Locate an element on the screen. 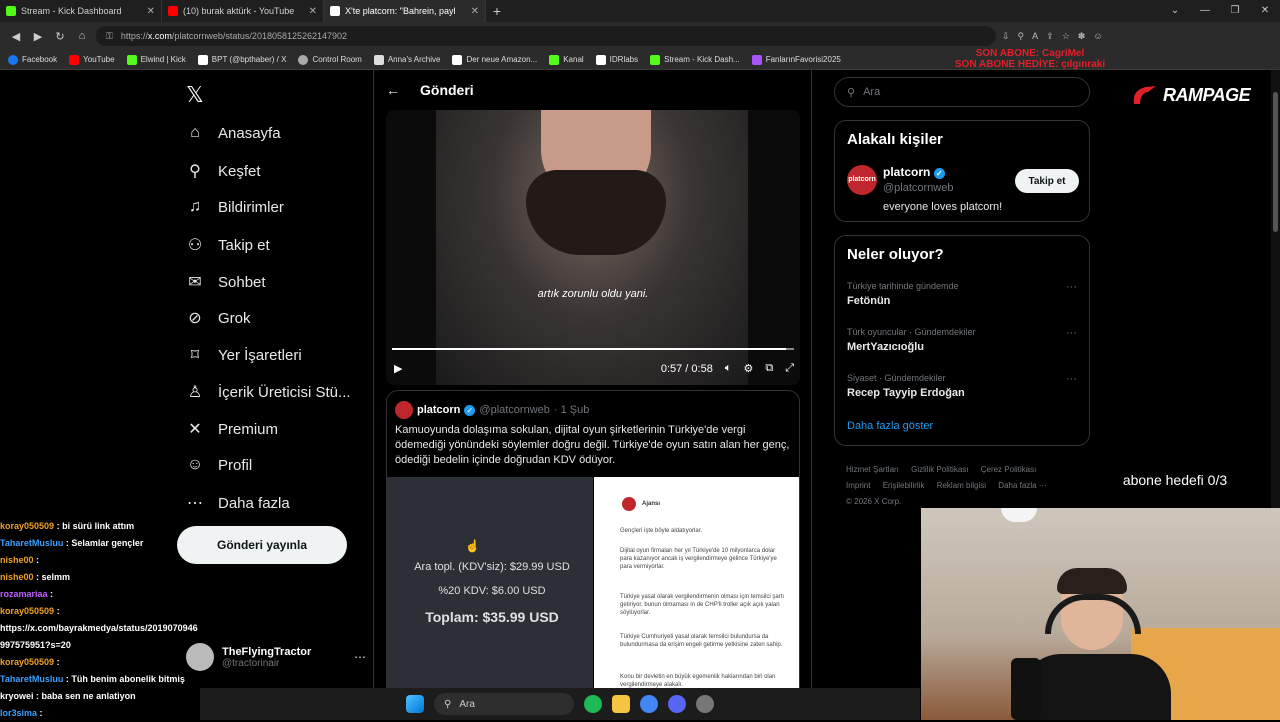  settings-gear-icon: ⚙ is located at coordinates (748, 368).